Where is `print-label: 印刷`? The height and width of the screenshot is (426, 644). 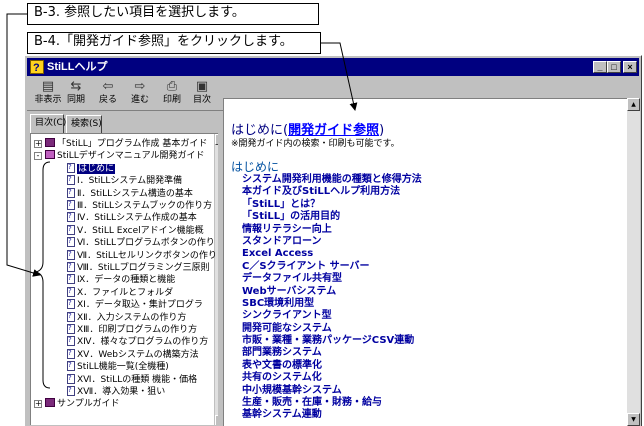 print-label: 印刷 is located at coordinates (171, 100).